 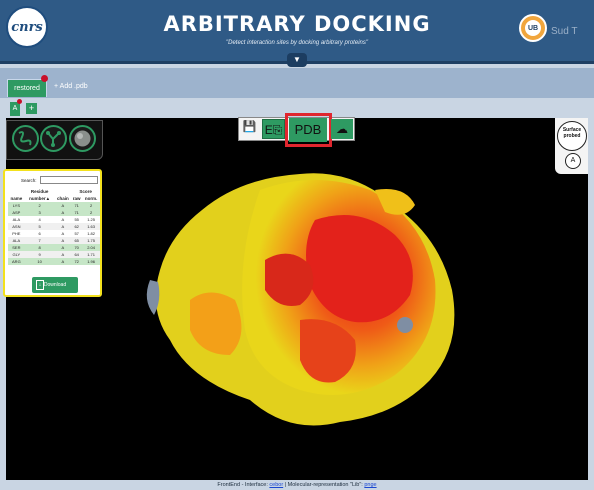 What do you see at coordinates (85, 191) in the screenshot?
I see `score-group-header: Score` at bounding box center [85, 191].